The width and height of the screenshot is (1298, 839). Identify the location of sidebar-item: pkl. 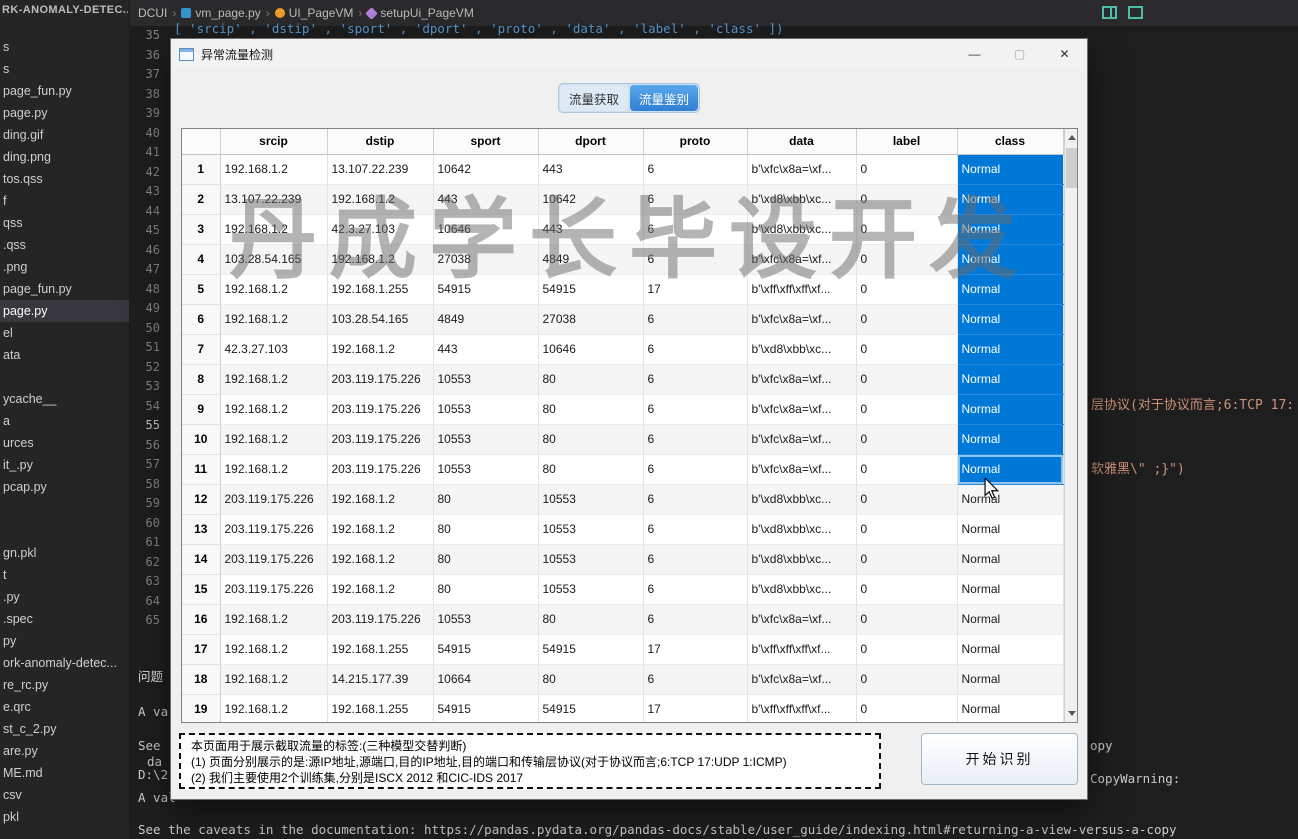
(64, 817).